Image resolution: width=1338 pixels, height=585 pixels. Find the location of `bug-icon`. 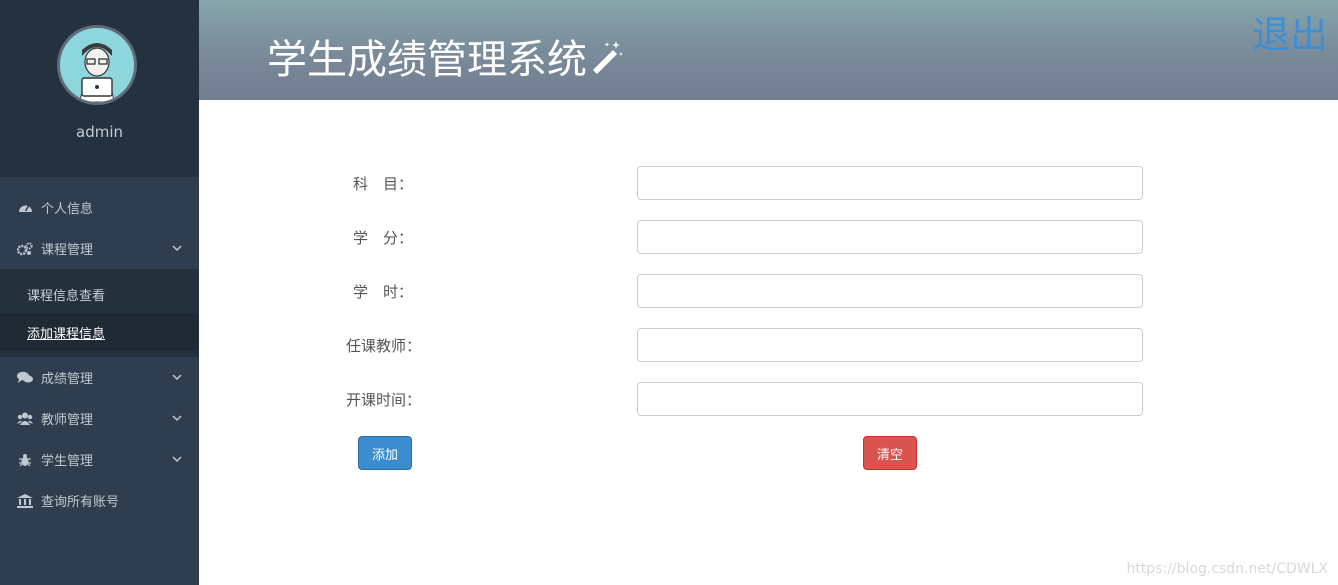

bug-icon is located at coordinates (25, 460).